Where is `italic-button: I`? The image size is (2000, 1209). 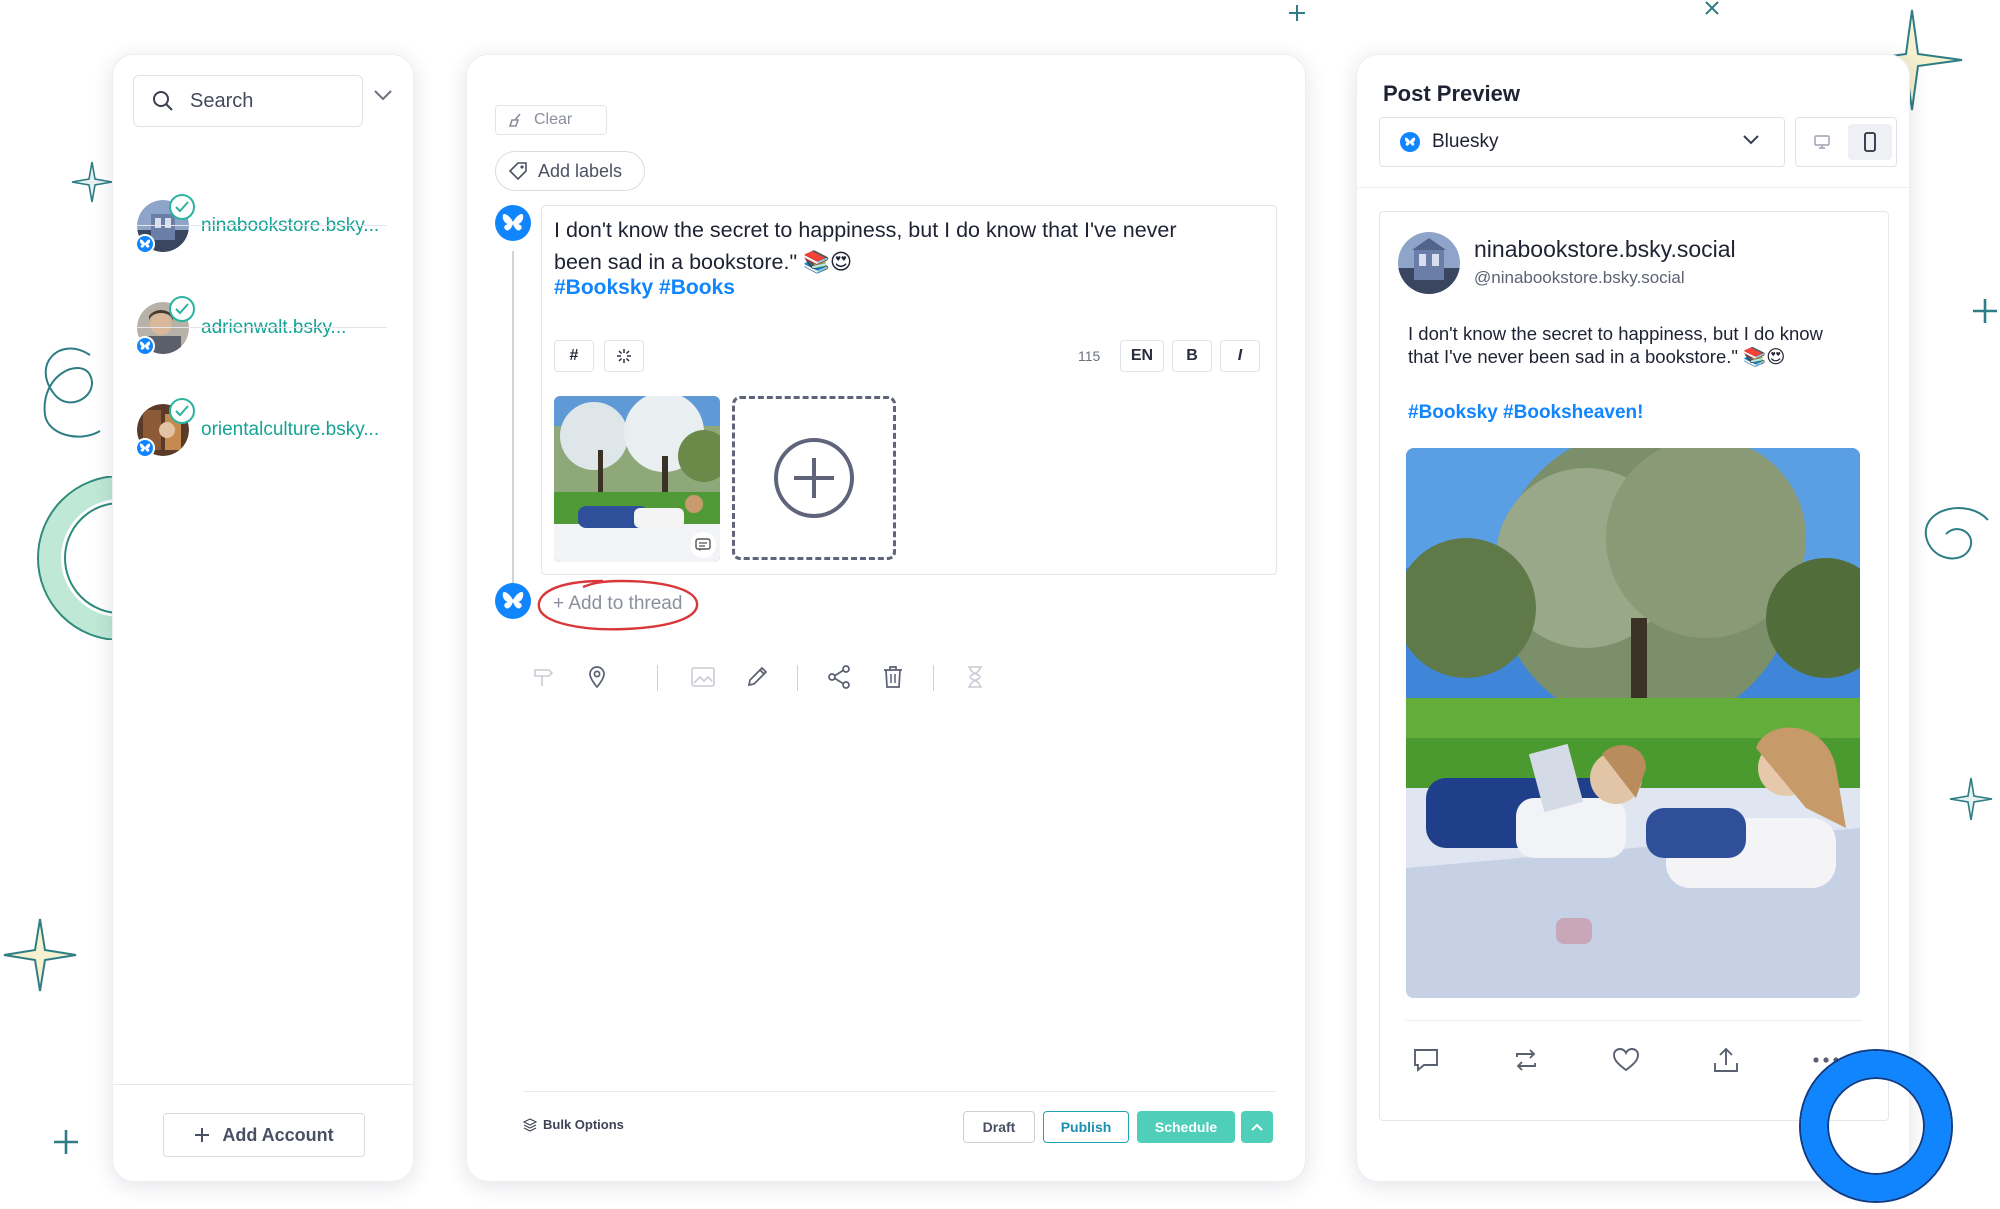
italic-button: I is located at coordinates (1240, 356).